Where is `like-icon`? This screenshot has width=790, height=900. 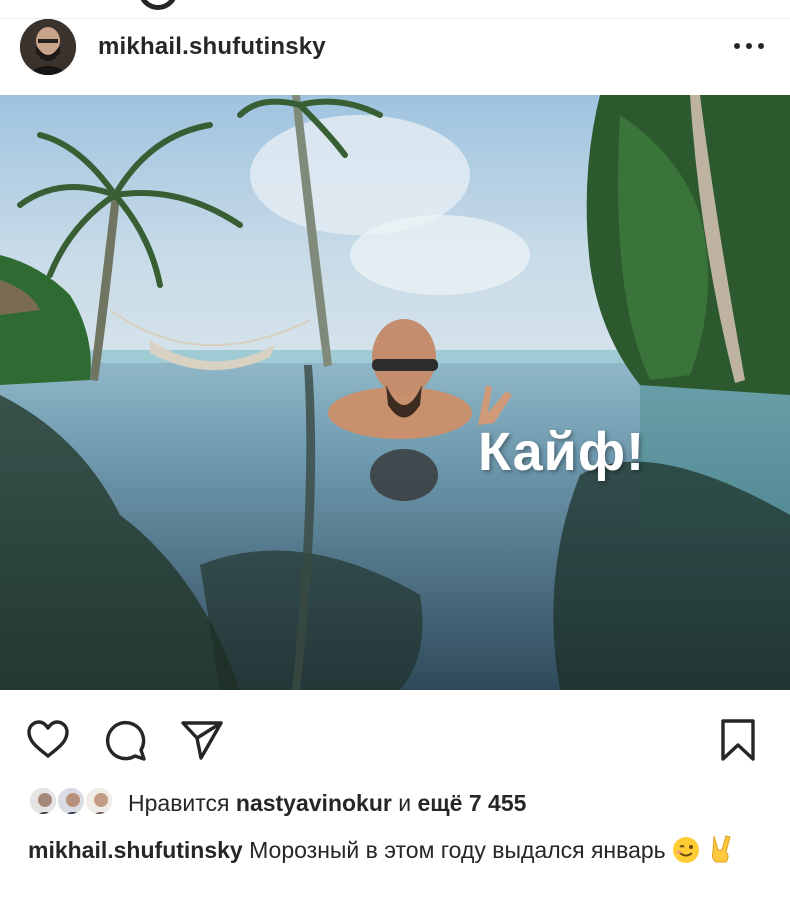
like-icon is located at coordinates (48, 740).